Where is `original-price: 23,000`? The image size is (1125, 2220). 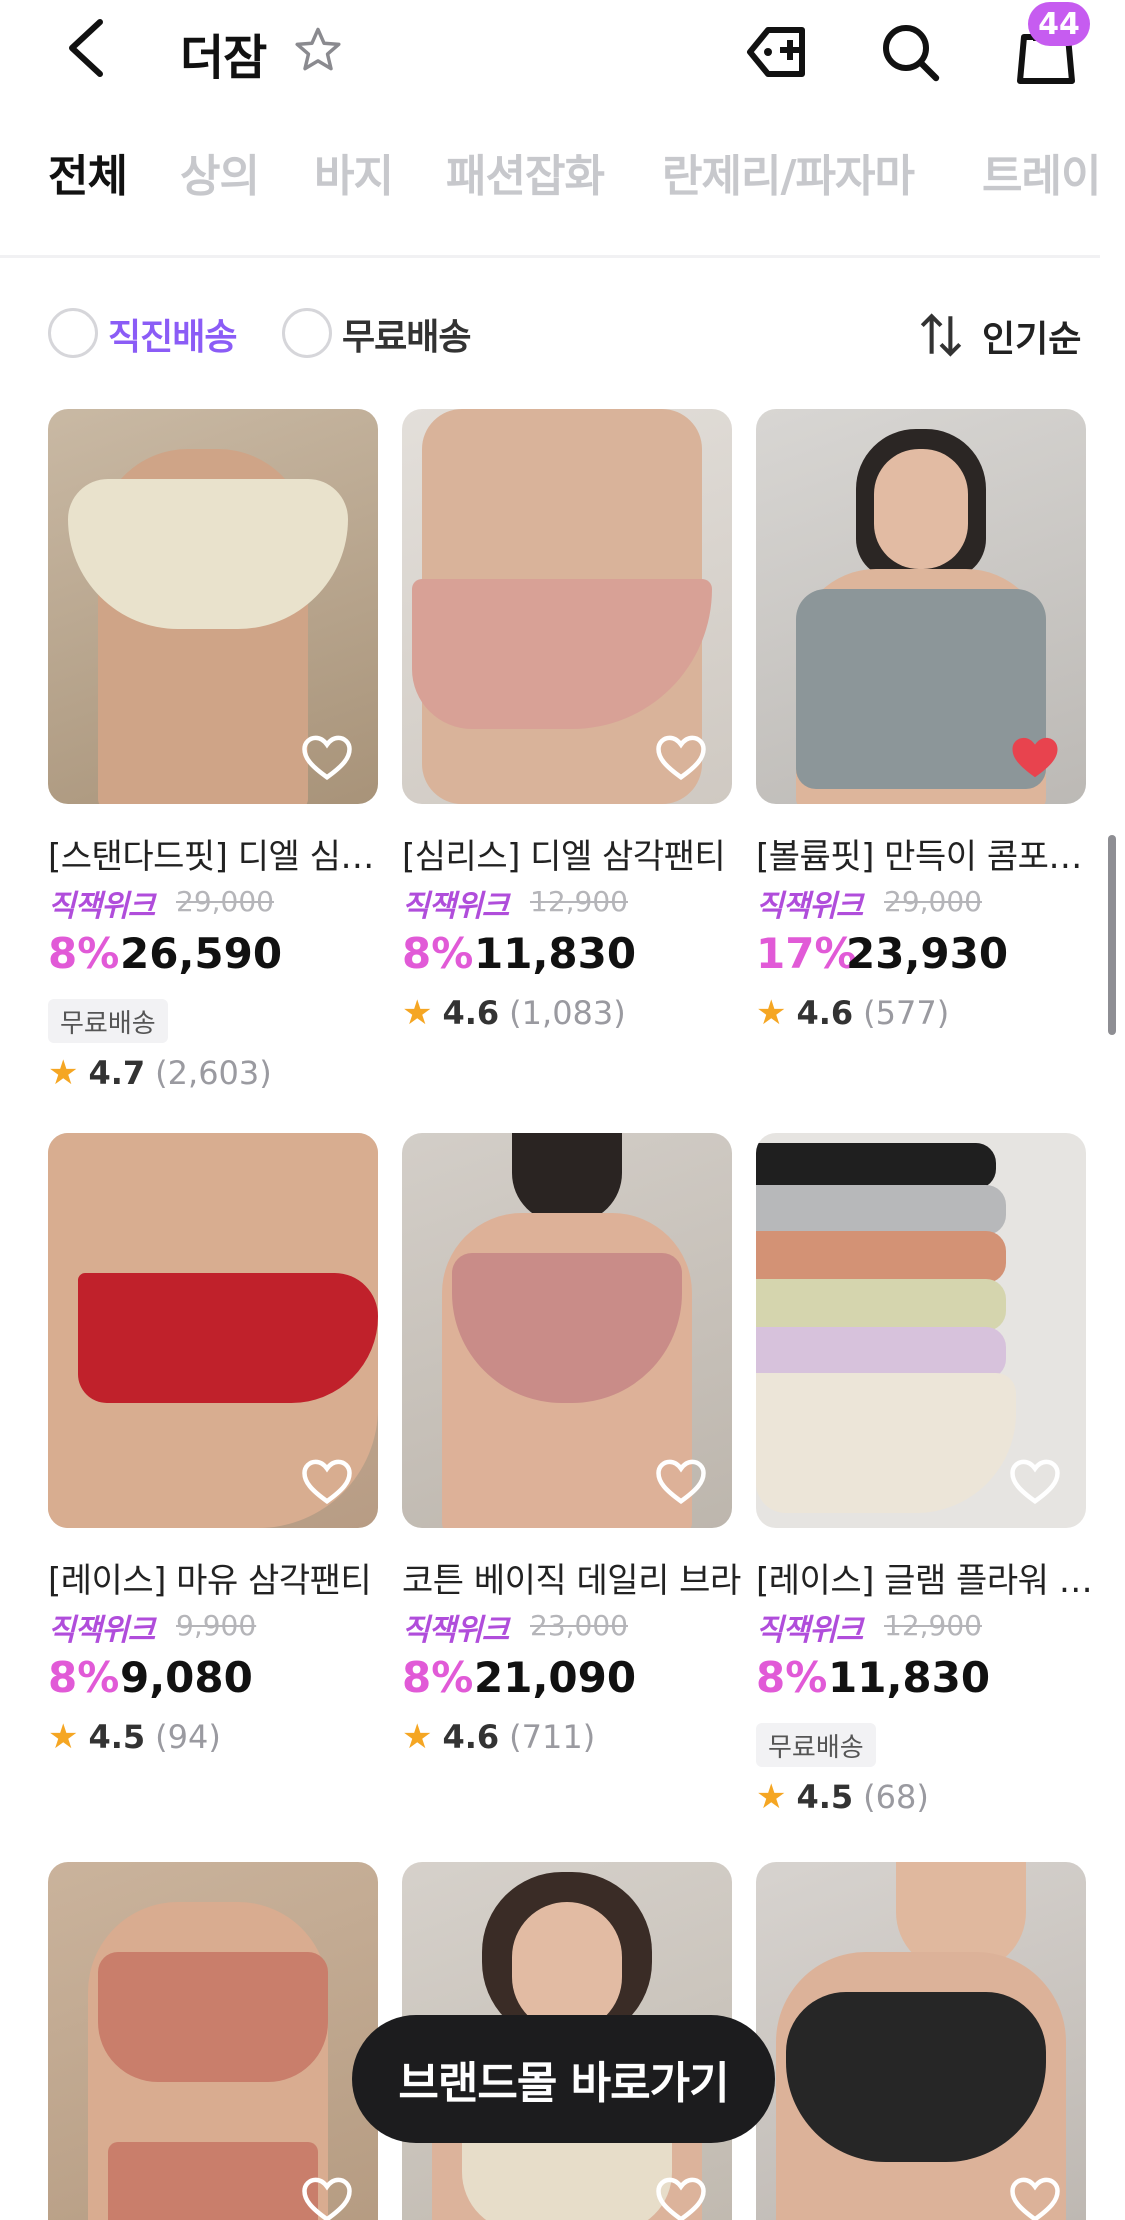
original-price: 23,000 is located at coordinates (579, 1625).